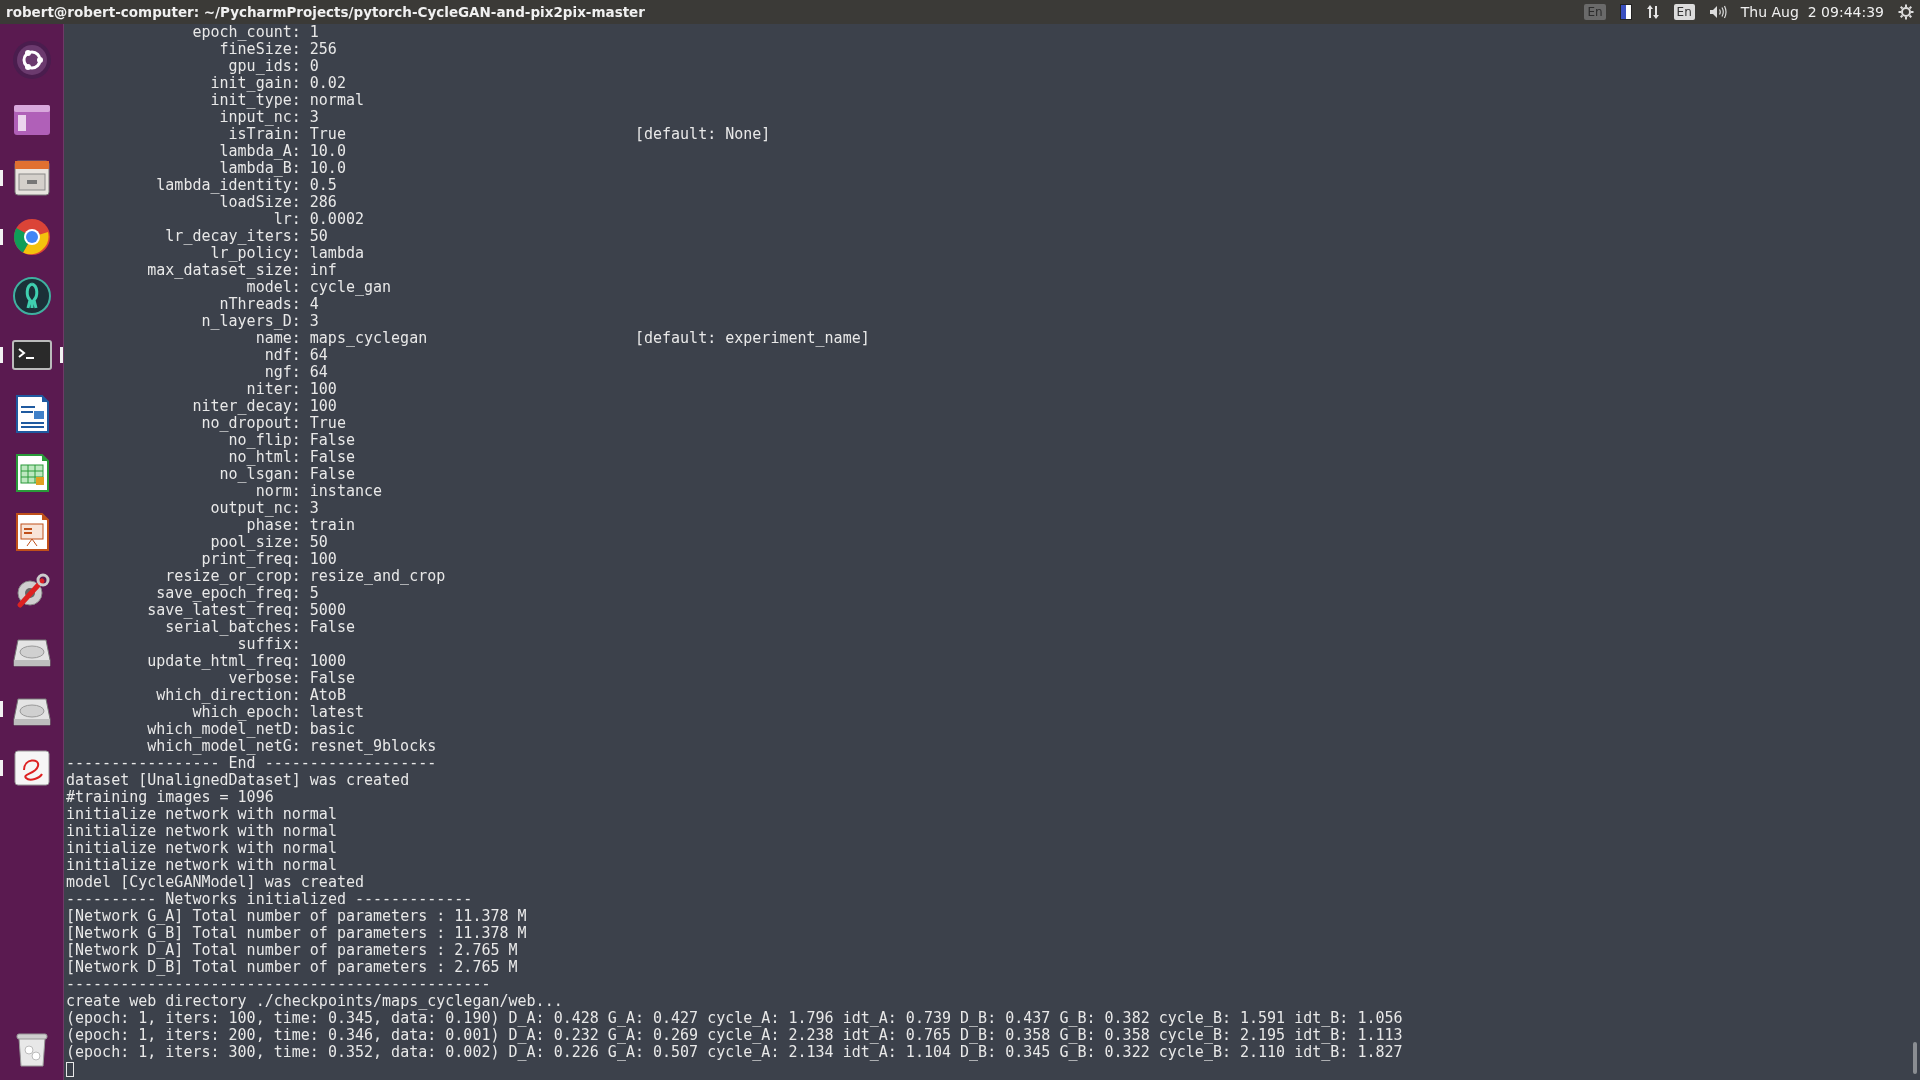 This screenshot has height=1080, width=1920. Describe the element at coordinates (246, 32) in the screenshot. I see `option-name: epoch_count:` at that location.